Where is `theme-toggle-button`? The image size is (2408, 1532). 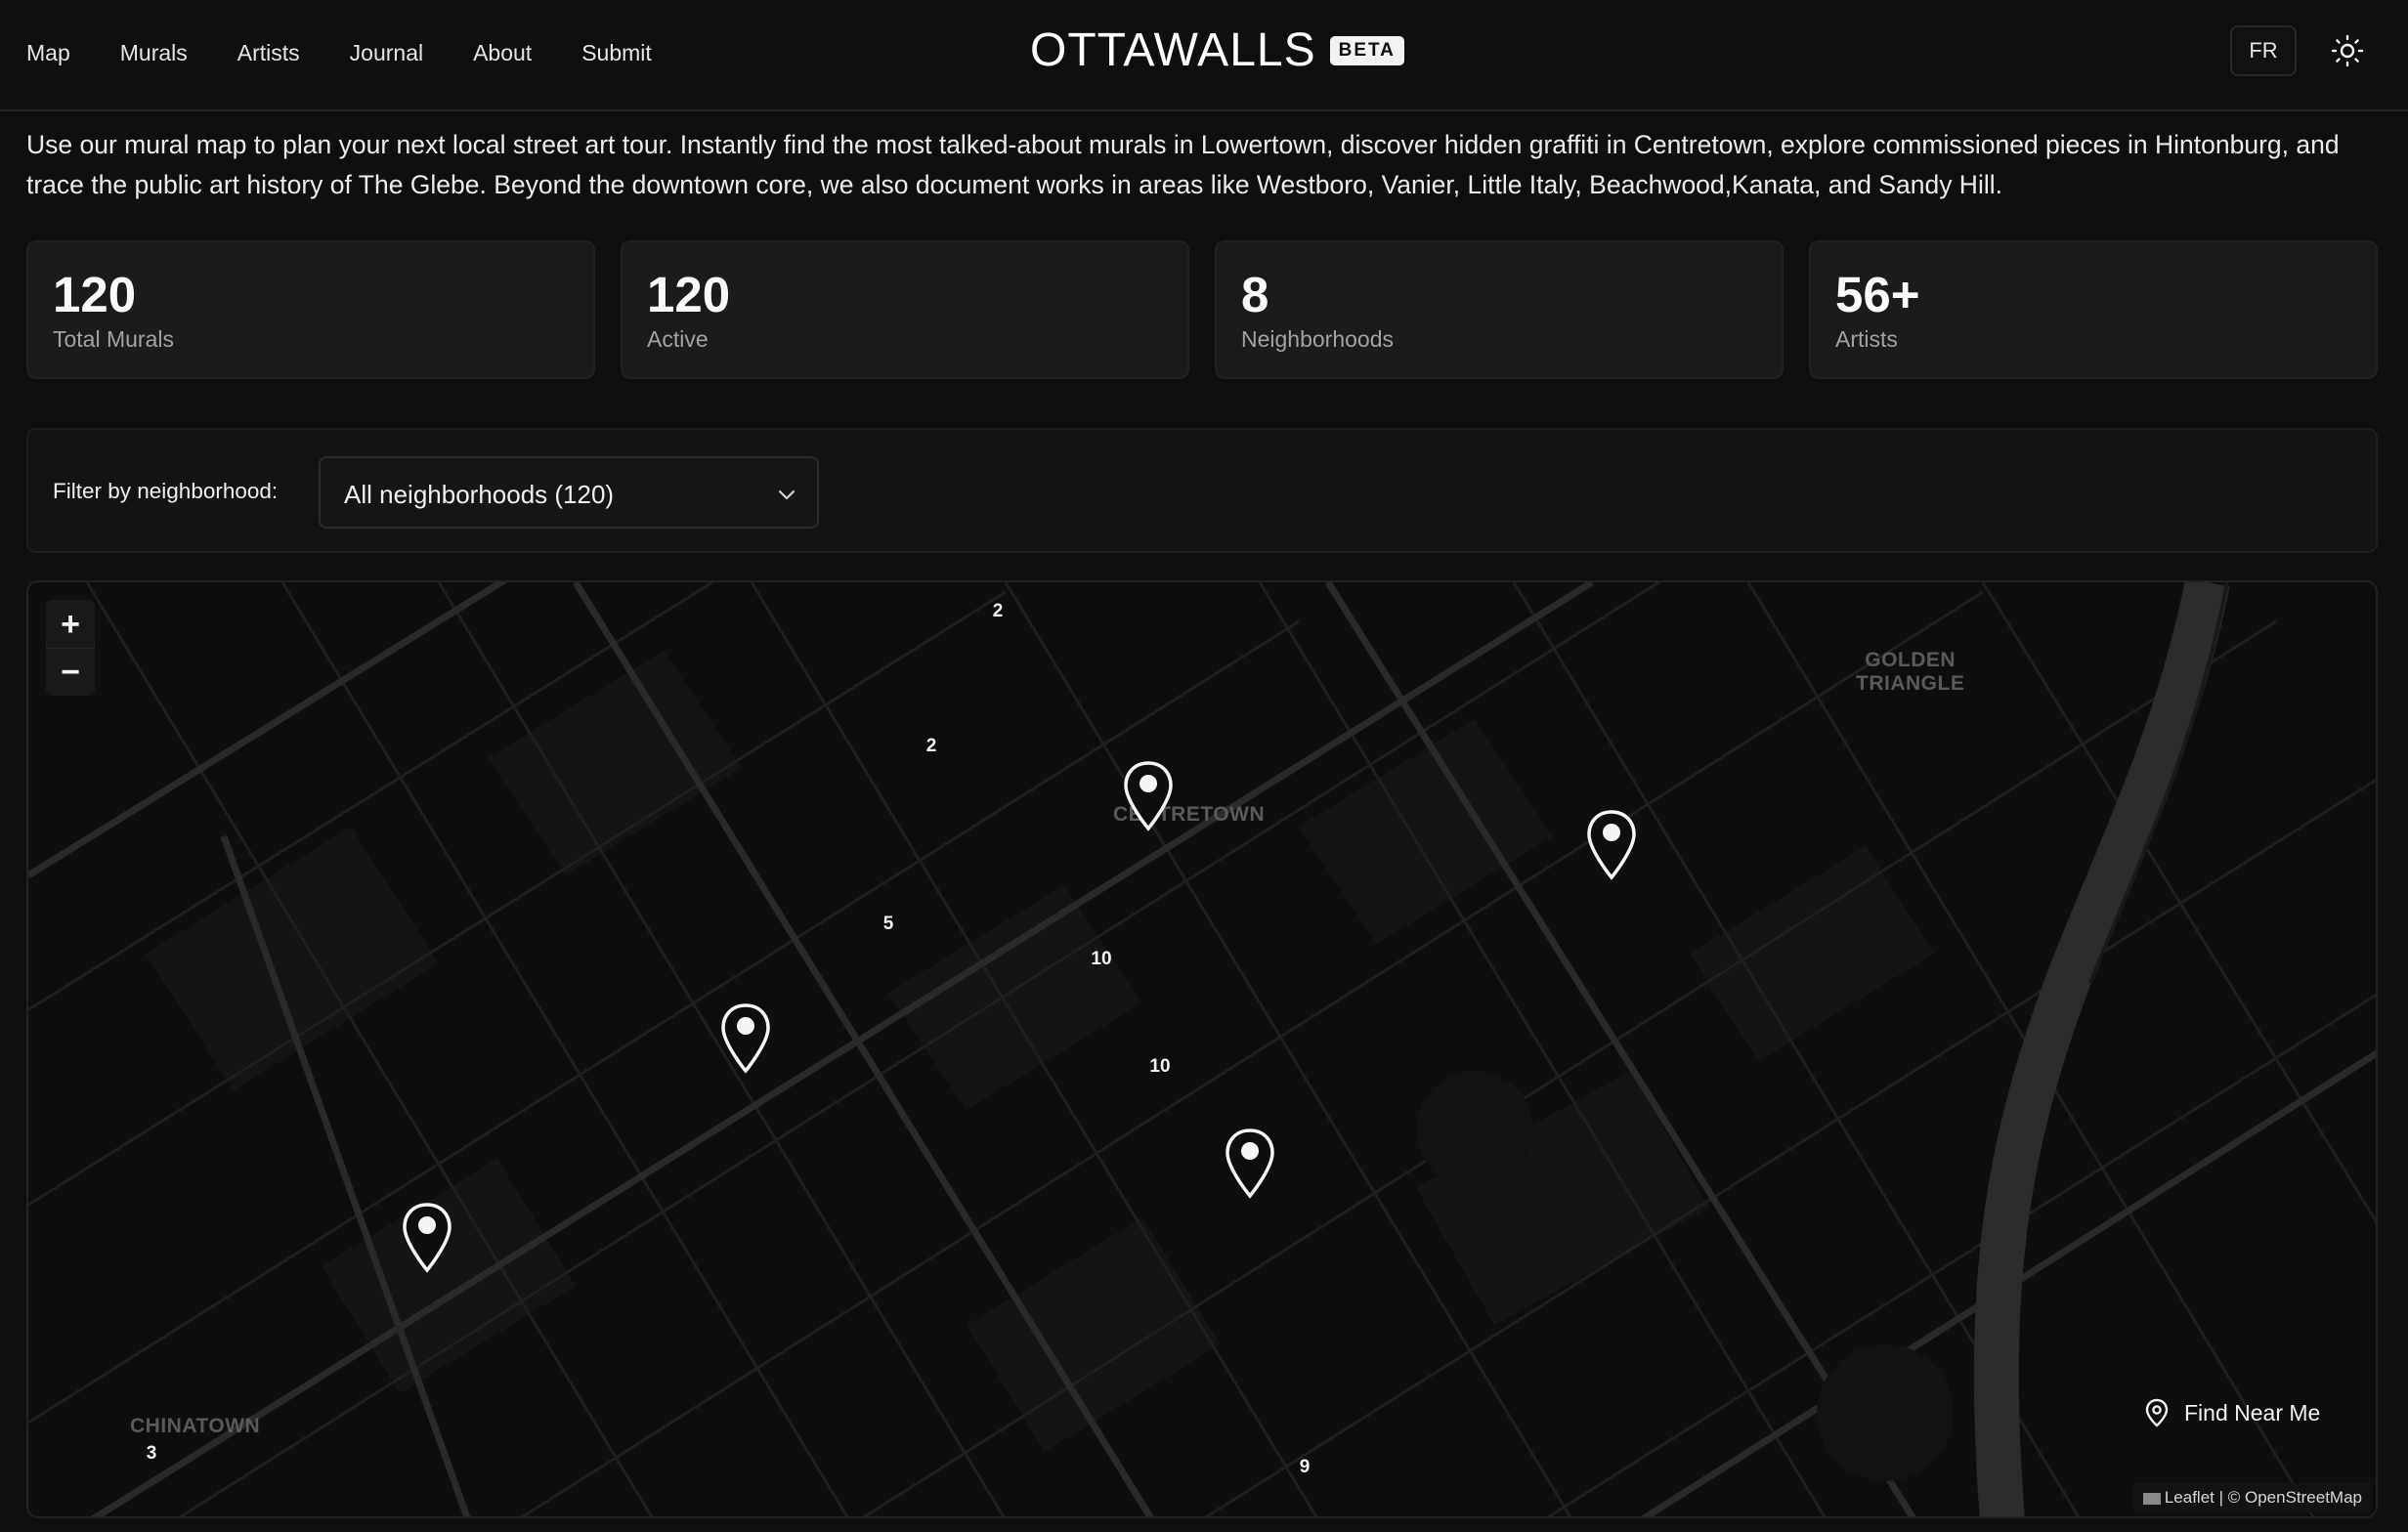
theme-toggle-button is located at coordinates (2347, 50).